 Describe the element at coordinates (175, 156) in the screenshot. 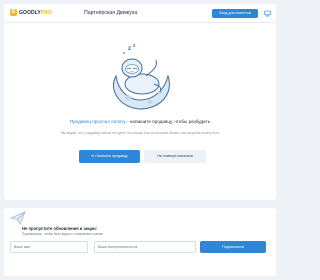

I see `store-home-button: На главную магазина` at that location.